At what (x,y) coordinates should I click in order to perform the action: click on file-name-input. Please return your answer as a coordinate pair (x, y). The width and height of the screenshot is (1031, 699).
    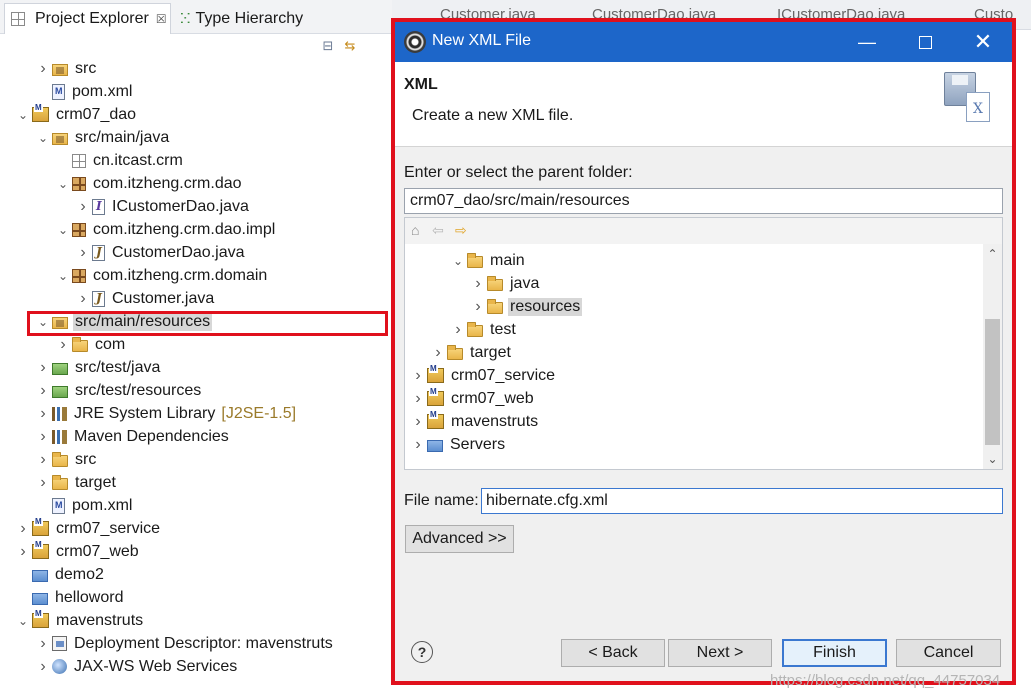
    Looking at the image, I should click on (742, 501).